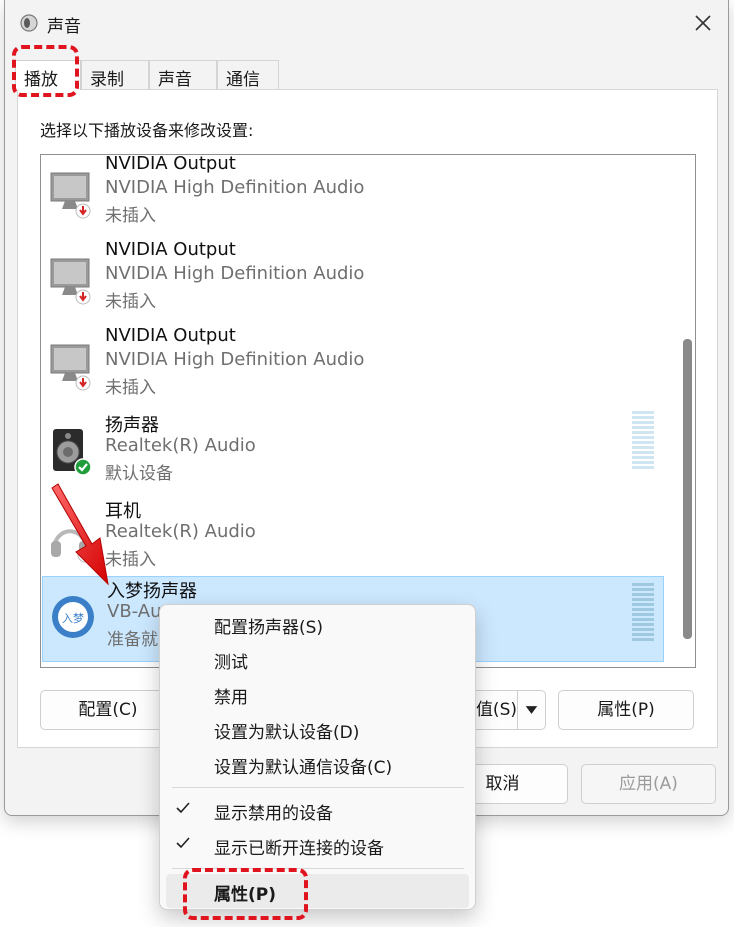 The image size is (734, 927). I want to click on apply-button: 应用(A), so click(648, 784).